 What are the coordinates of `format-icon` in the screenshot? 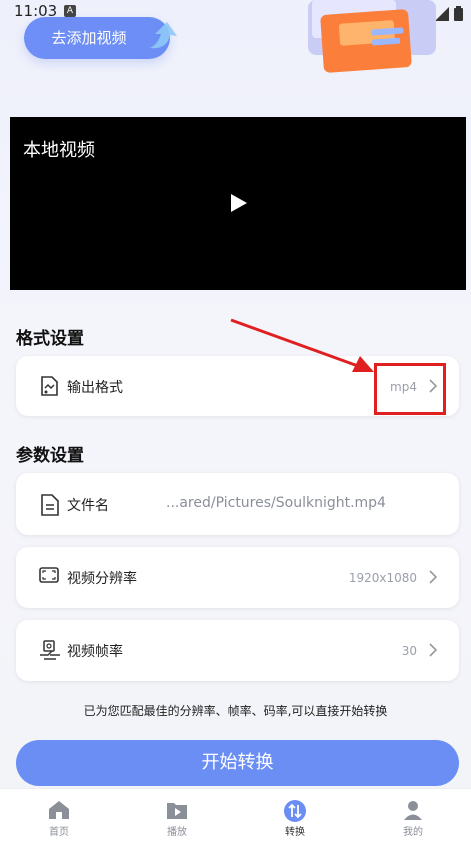 It's located at (49, 386).